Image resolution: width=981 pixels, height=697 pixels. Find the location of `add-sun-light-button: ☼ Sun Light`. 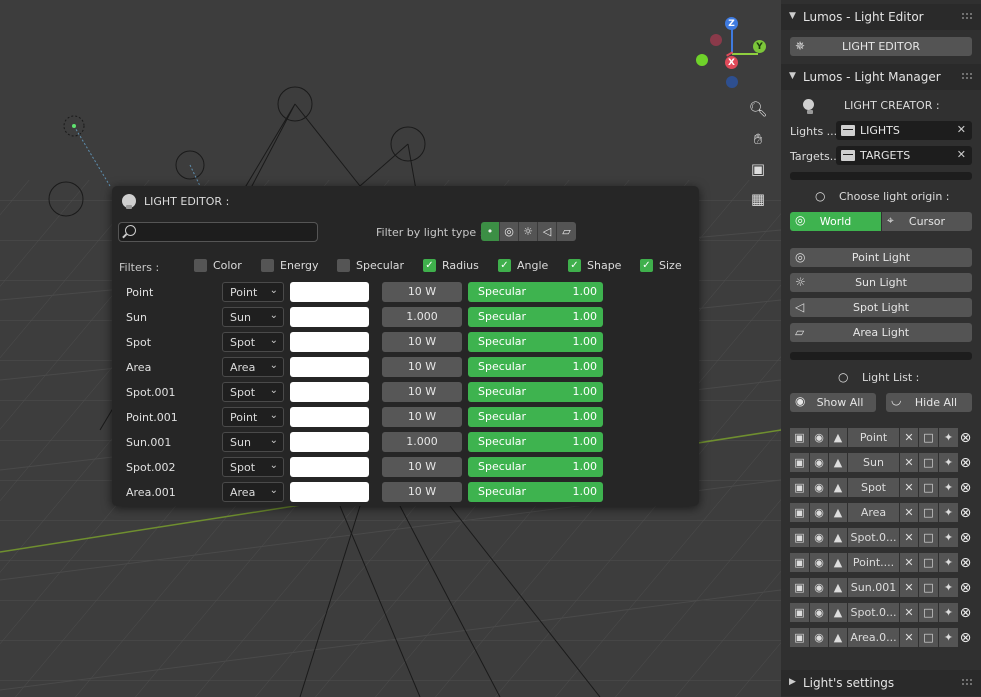

add-sun-light-button: ☼ Sun Light is located at coordinates (881, 282).